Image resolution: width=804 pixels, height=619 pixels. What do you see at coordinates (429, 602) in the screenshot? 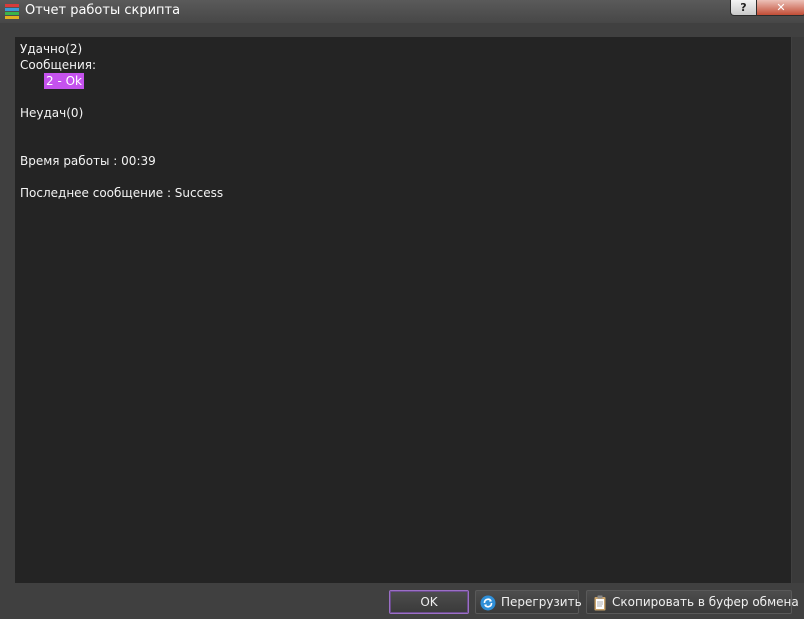
I see `ok-button: OK` at bounding box center [429, 602].